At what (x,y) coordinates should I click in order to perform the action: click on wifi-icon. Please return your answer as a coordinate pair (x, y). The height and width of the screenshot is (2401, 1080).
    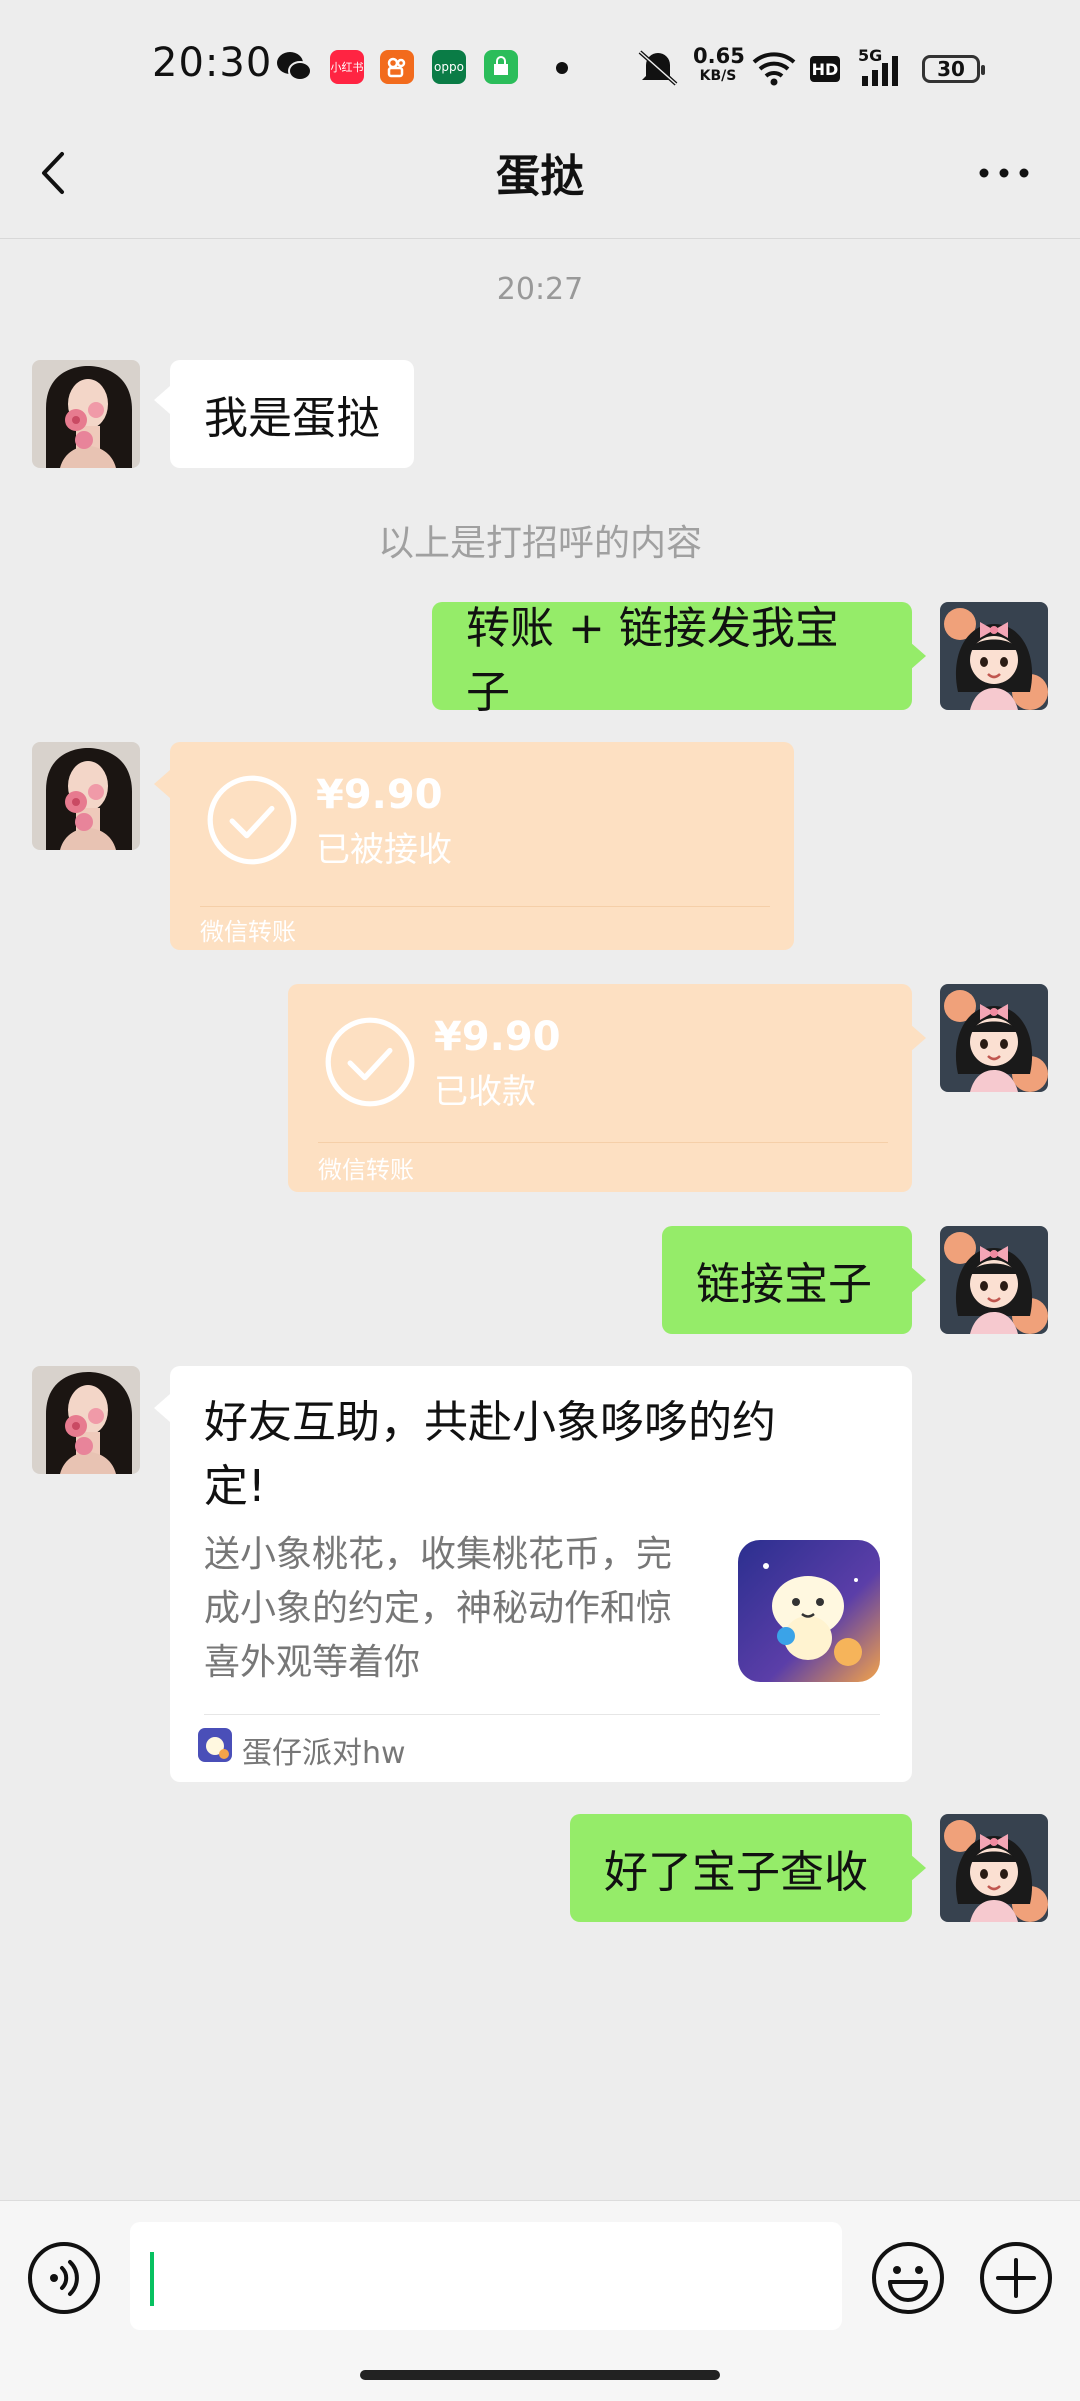
    Looking at the image, I should click on (774, 69).